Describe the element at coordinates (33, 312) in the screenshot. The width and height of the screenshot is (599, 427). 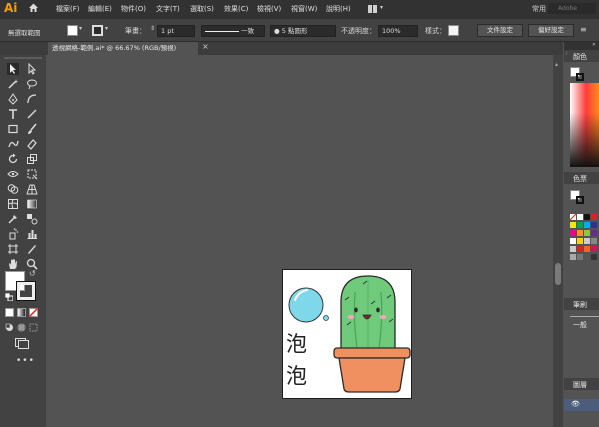
I see `none-mode-icon` at that location.